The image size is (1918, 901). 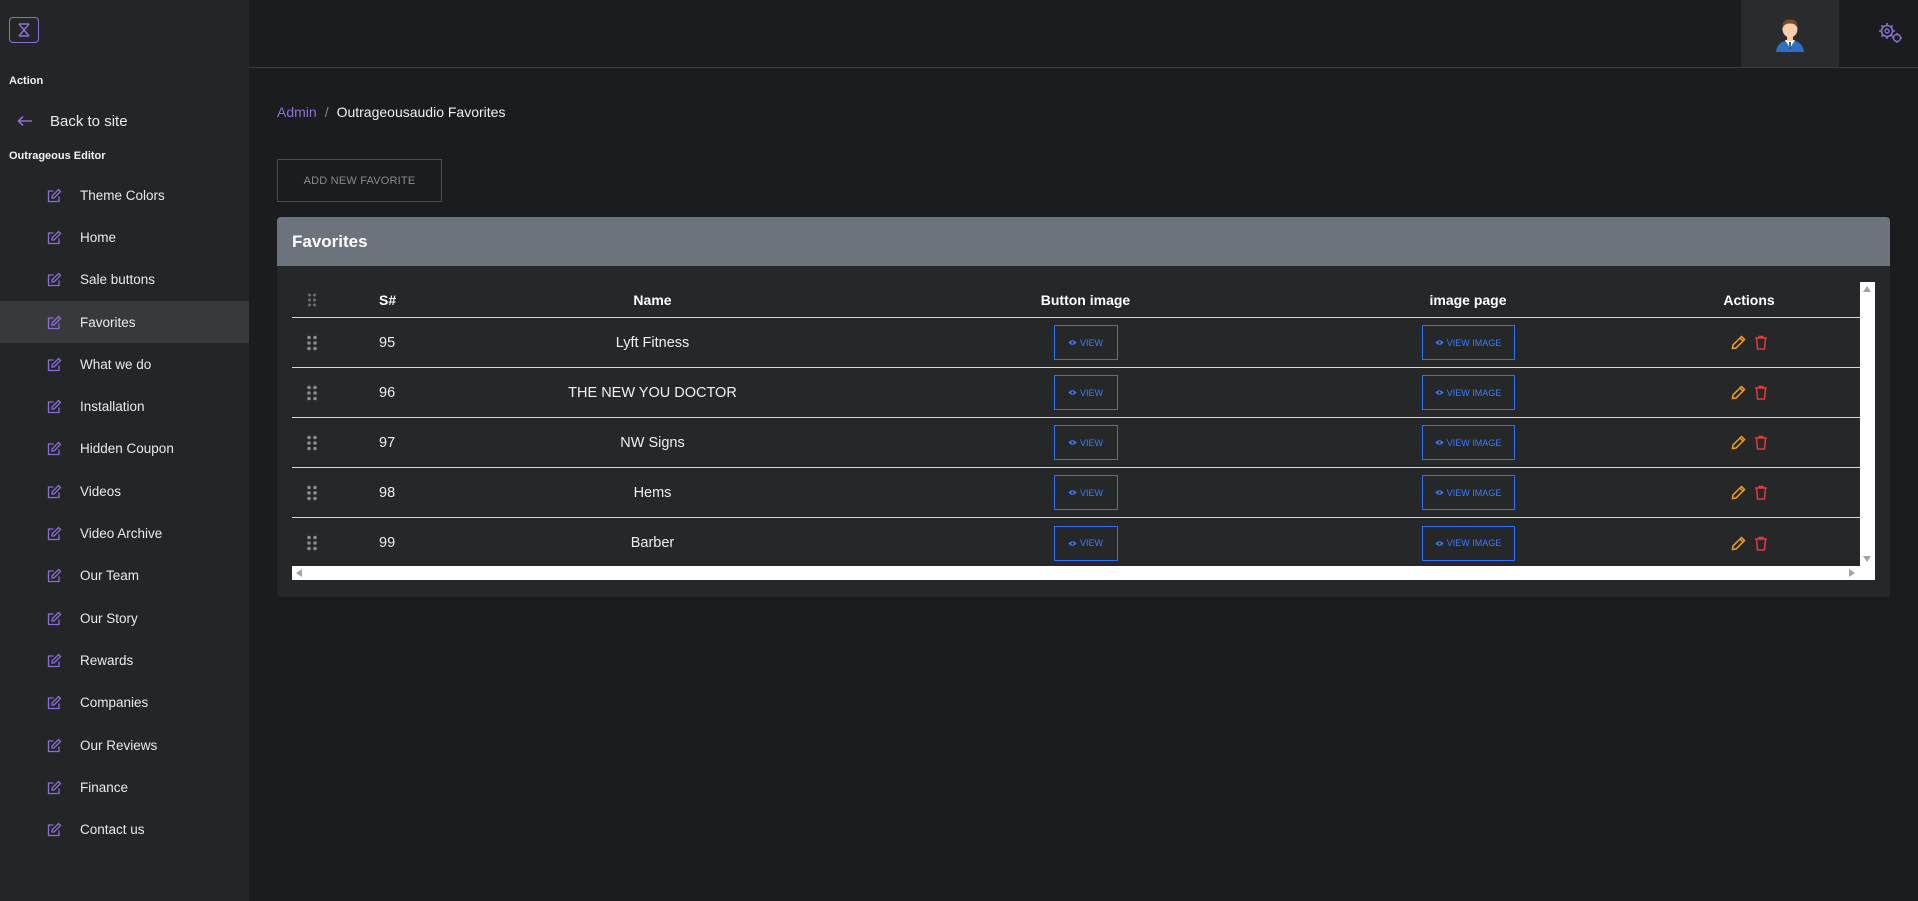 I want to click on scroll-right-arrow-icon, so click(x=1852, y=573).